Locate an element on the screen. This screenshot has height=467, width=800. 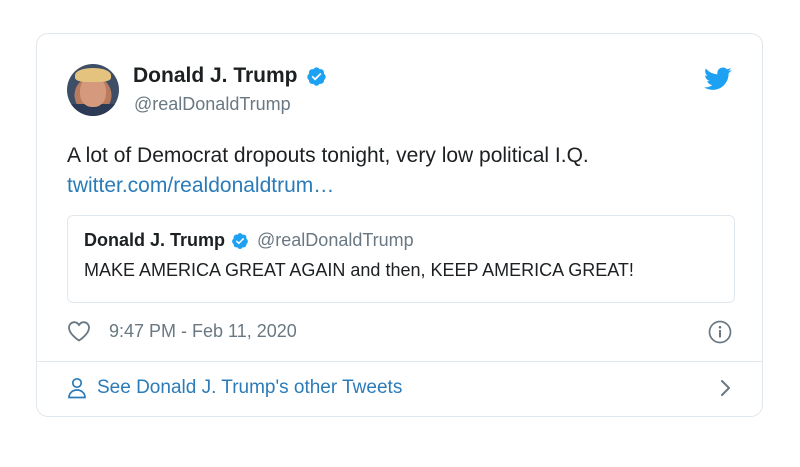
author-name-text: Donald J. Trump is located at coordinates (215, 76).